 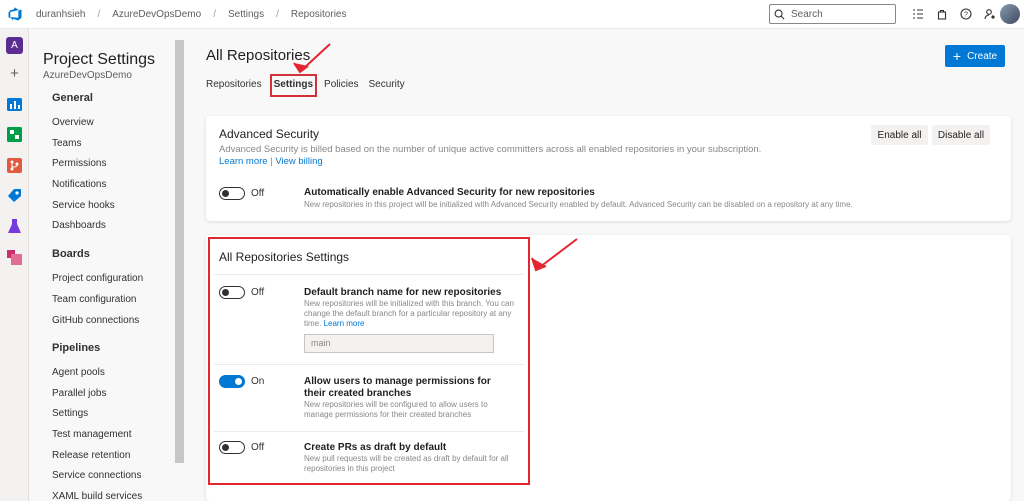 I want to click on annotation-arrow-tab, so click(x=312, y=58).